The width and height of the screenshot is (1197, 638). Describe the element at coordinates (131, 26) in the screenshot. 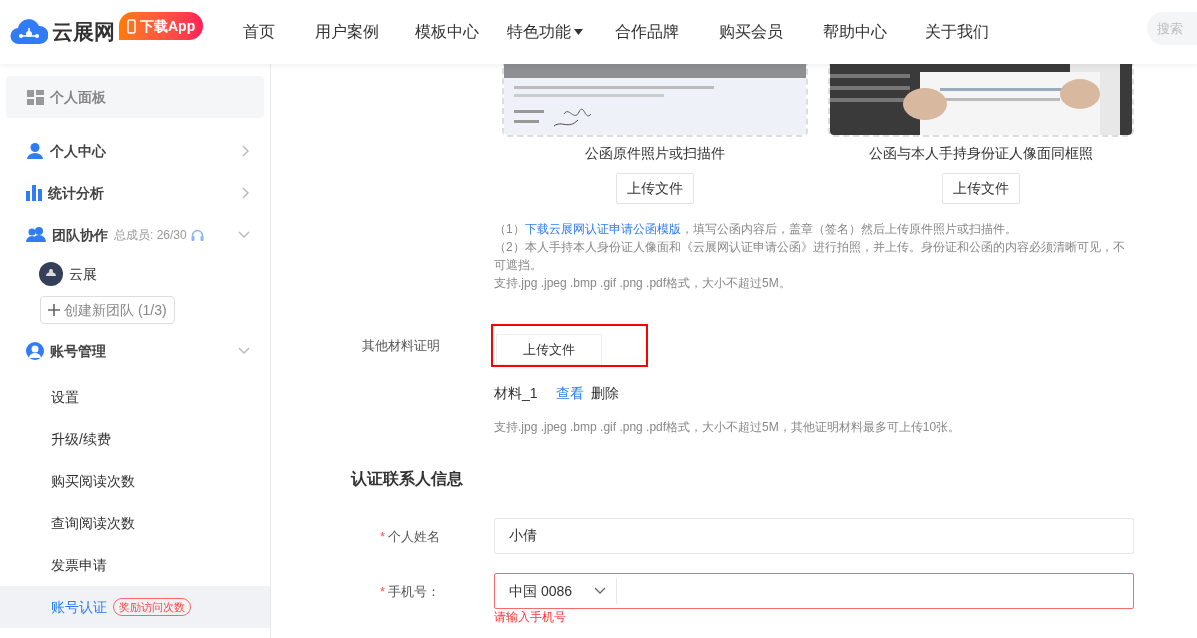

I see `phone-icon` at that location.